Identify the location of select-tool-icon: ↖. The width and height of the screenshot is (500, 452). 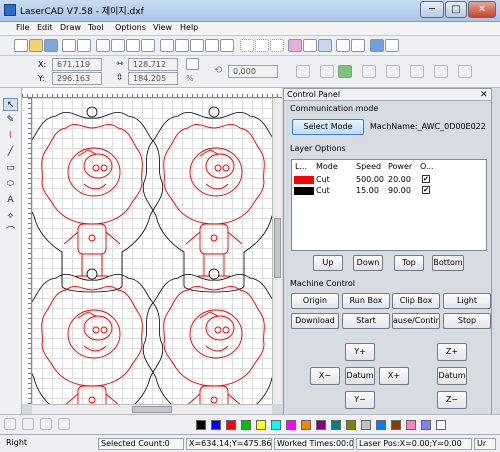
(10, 104).